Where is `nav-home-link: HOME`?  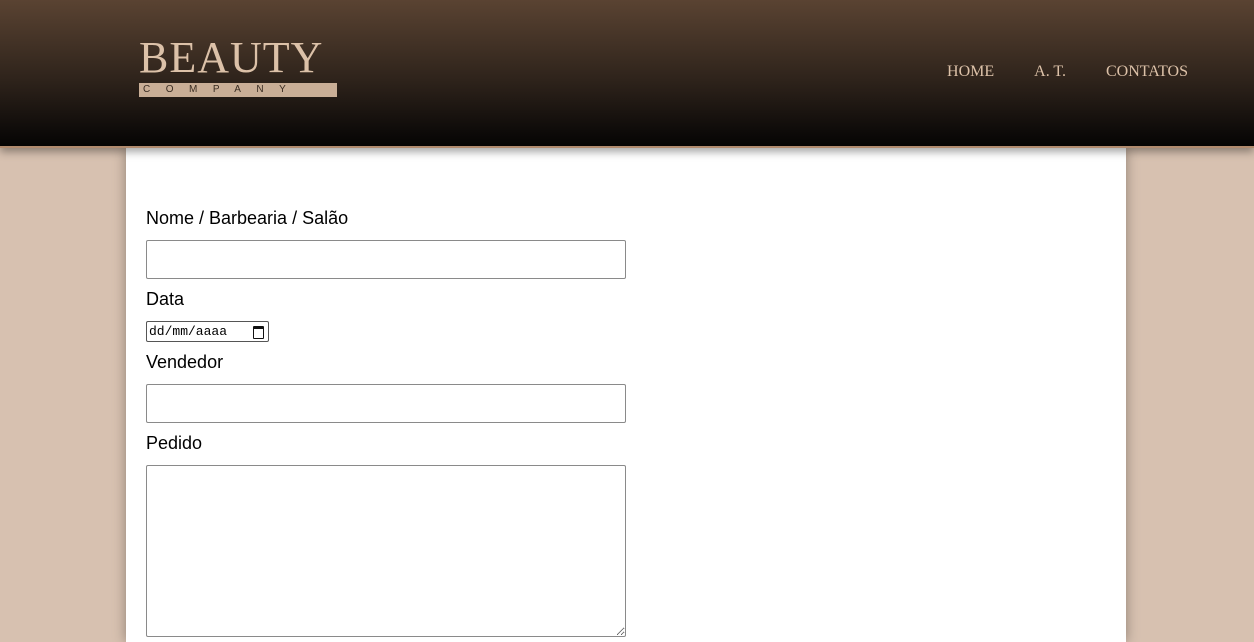 nav-home-link: HOME is located at coordinates (970, 72).